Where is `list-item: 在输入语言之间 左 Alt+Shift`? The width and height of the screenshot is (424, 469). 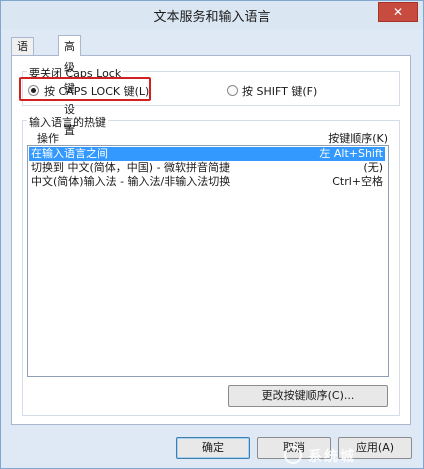 list-item: 在输入语言之间 左 Alt+Shift is located at coordinates (207, 154).